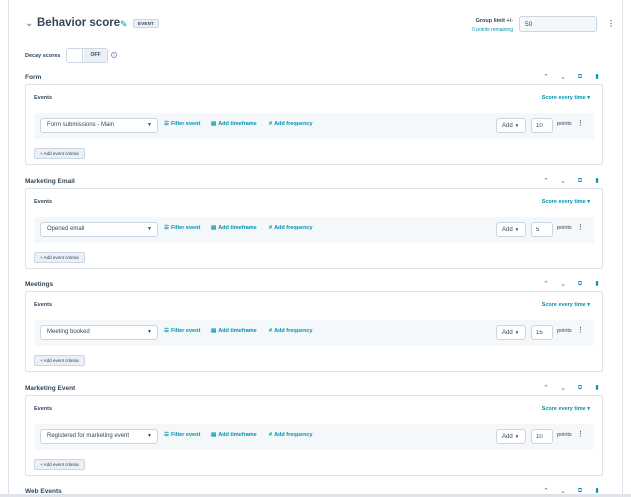  I want to click on decay-scores-row: Decay scores OFF i, so click(85, 56).